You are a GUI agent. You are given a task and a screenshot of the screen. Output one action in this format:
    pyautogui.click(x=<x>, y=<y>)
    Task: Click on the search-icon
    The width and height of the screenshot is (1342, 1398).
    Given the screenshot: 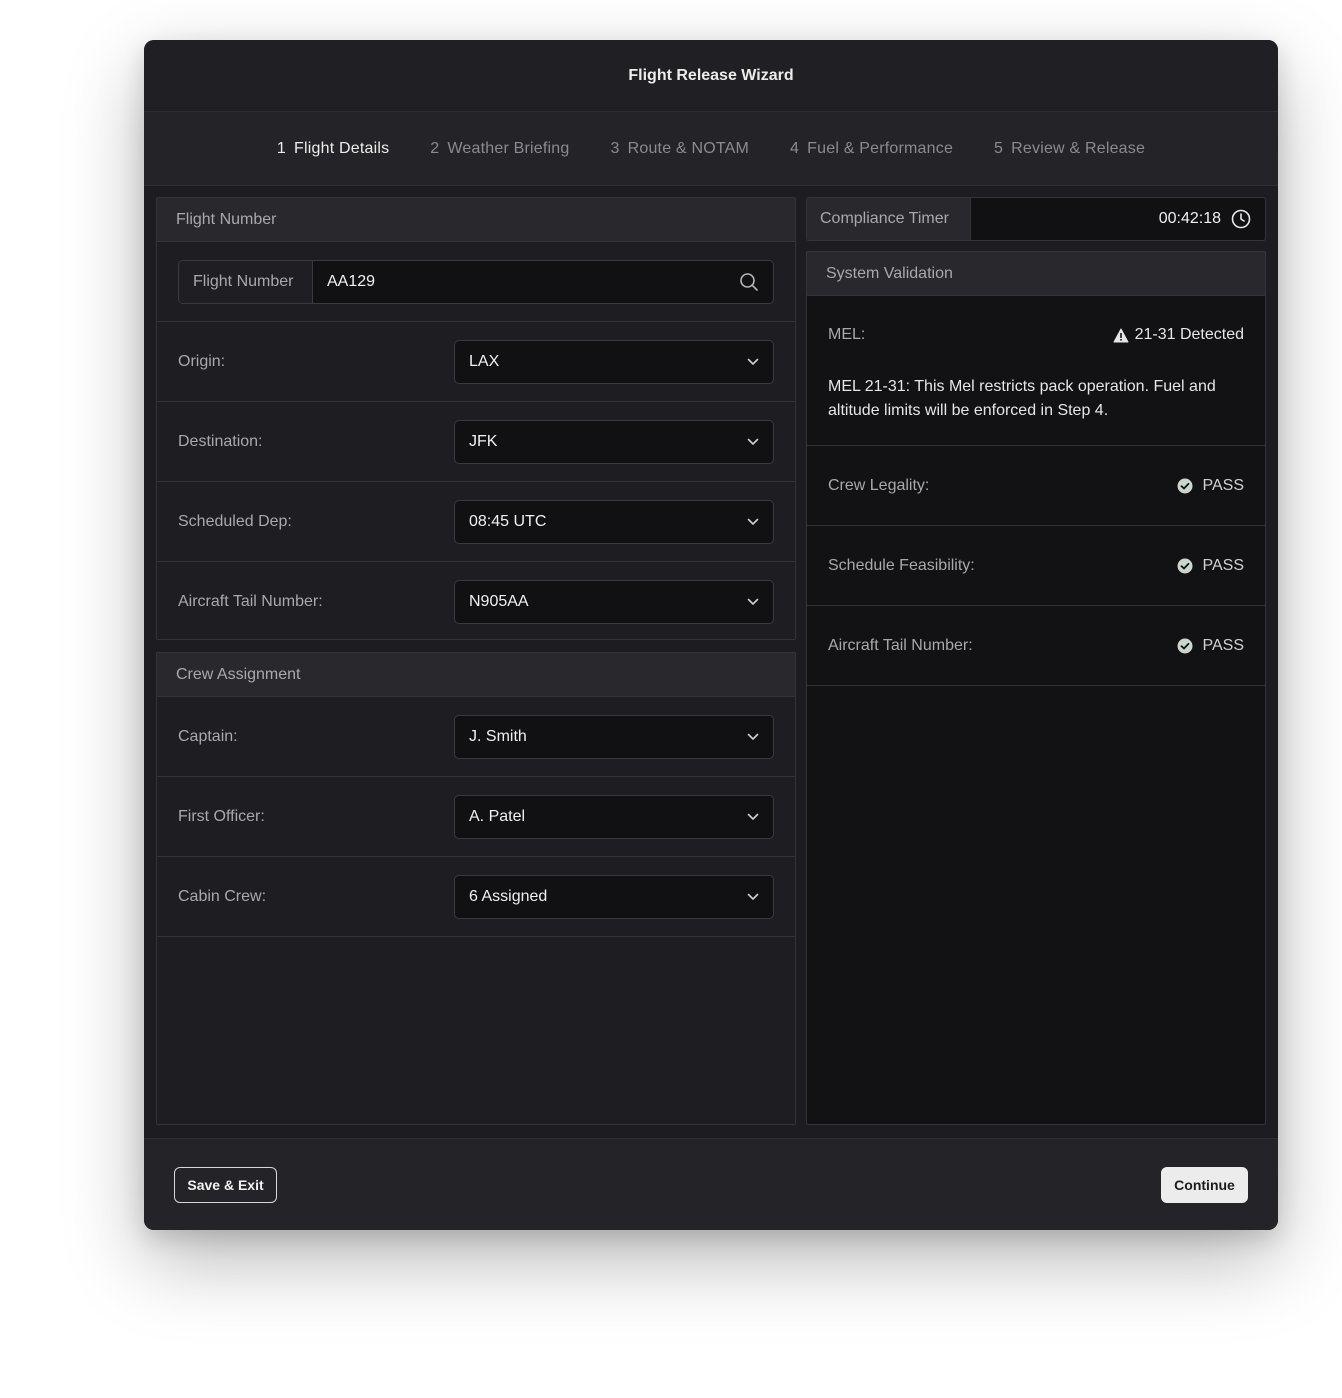 What is the action you would take?
    pyautogui.click(x=749, y=282)
    